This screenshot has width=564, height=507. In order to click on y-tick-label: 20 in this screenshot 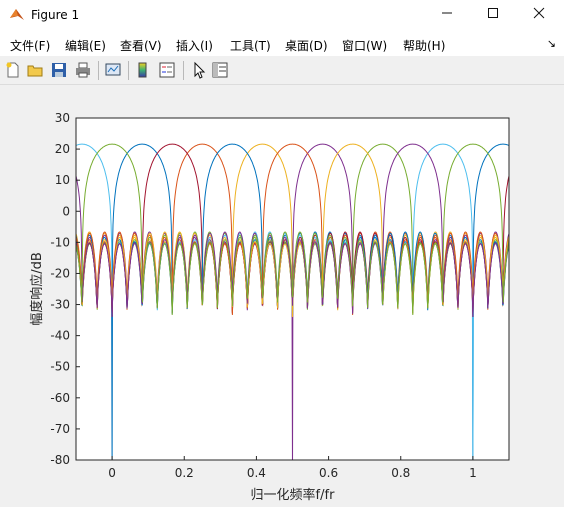, I will do `click(62, 149)`.